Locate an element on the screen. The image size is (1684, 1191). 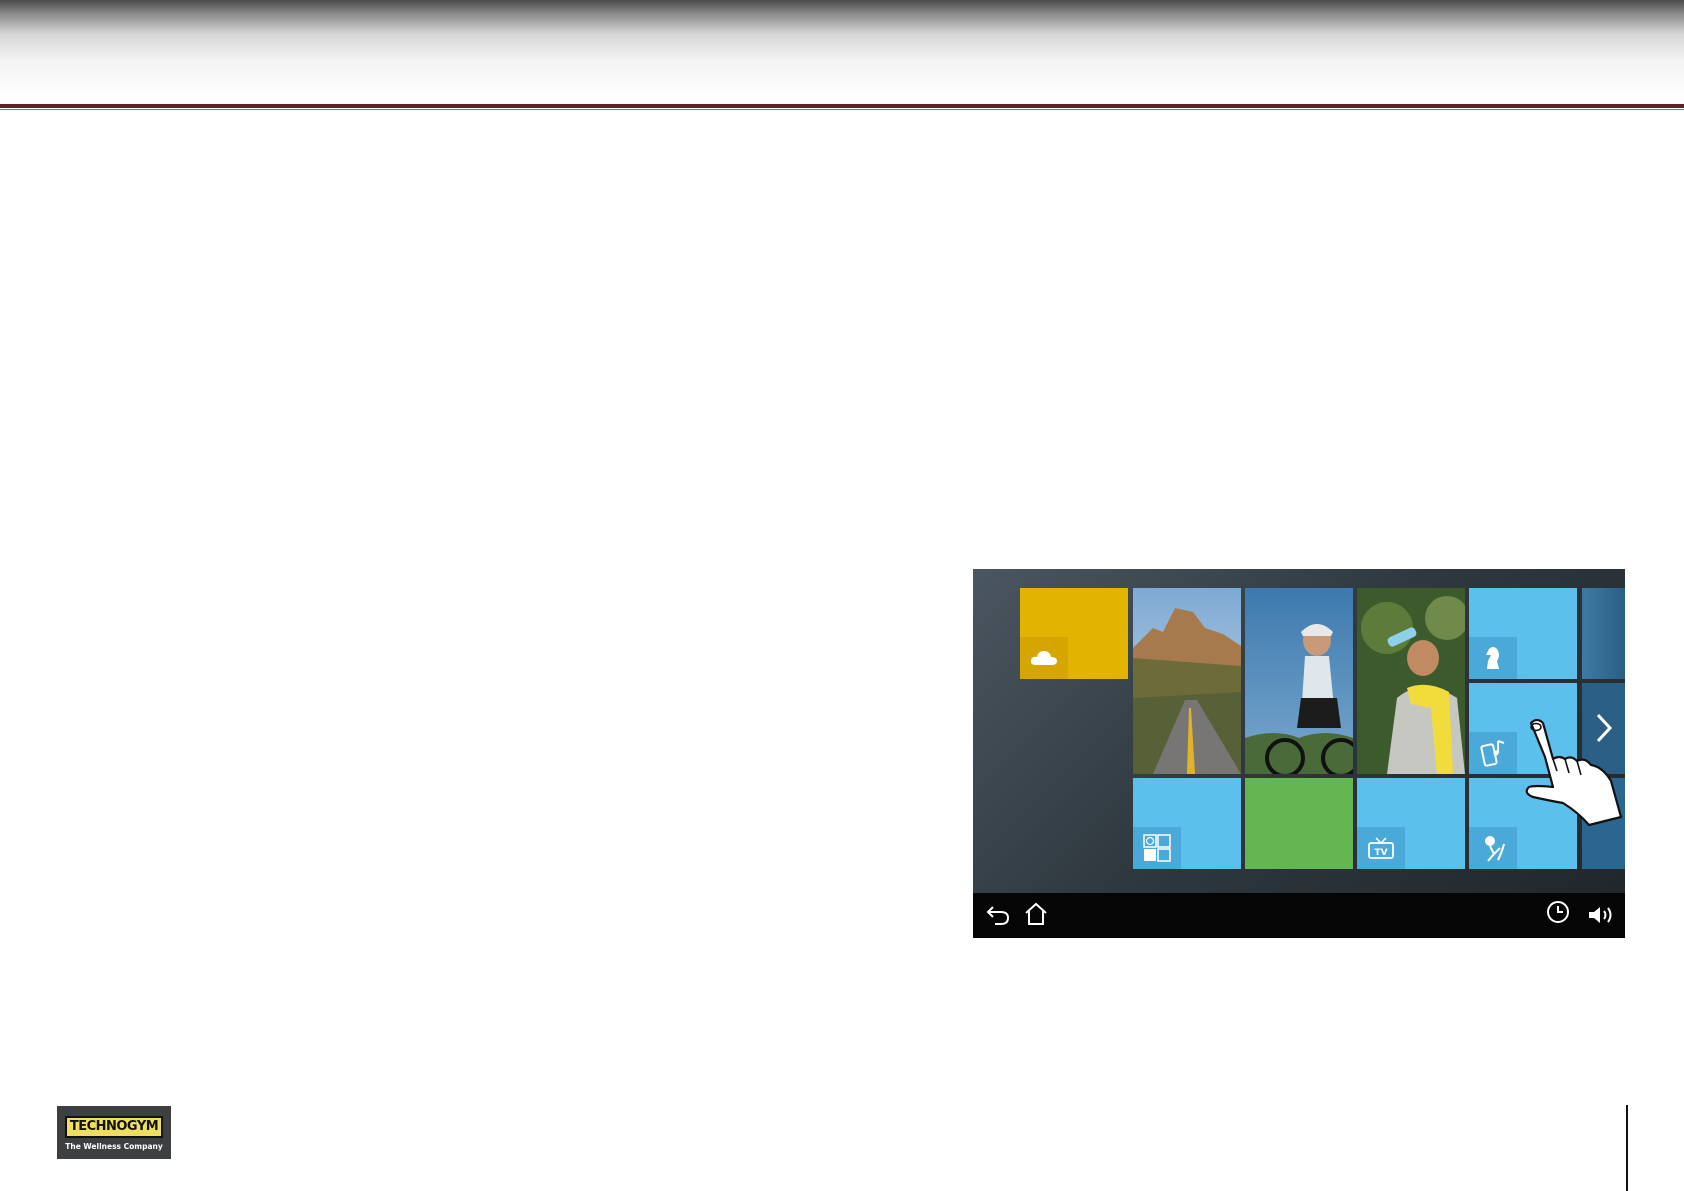
technogym-logo: TECHNOGYM The Wellness Company is located at coordinates (114, 1132).